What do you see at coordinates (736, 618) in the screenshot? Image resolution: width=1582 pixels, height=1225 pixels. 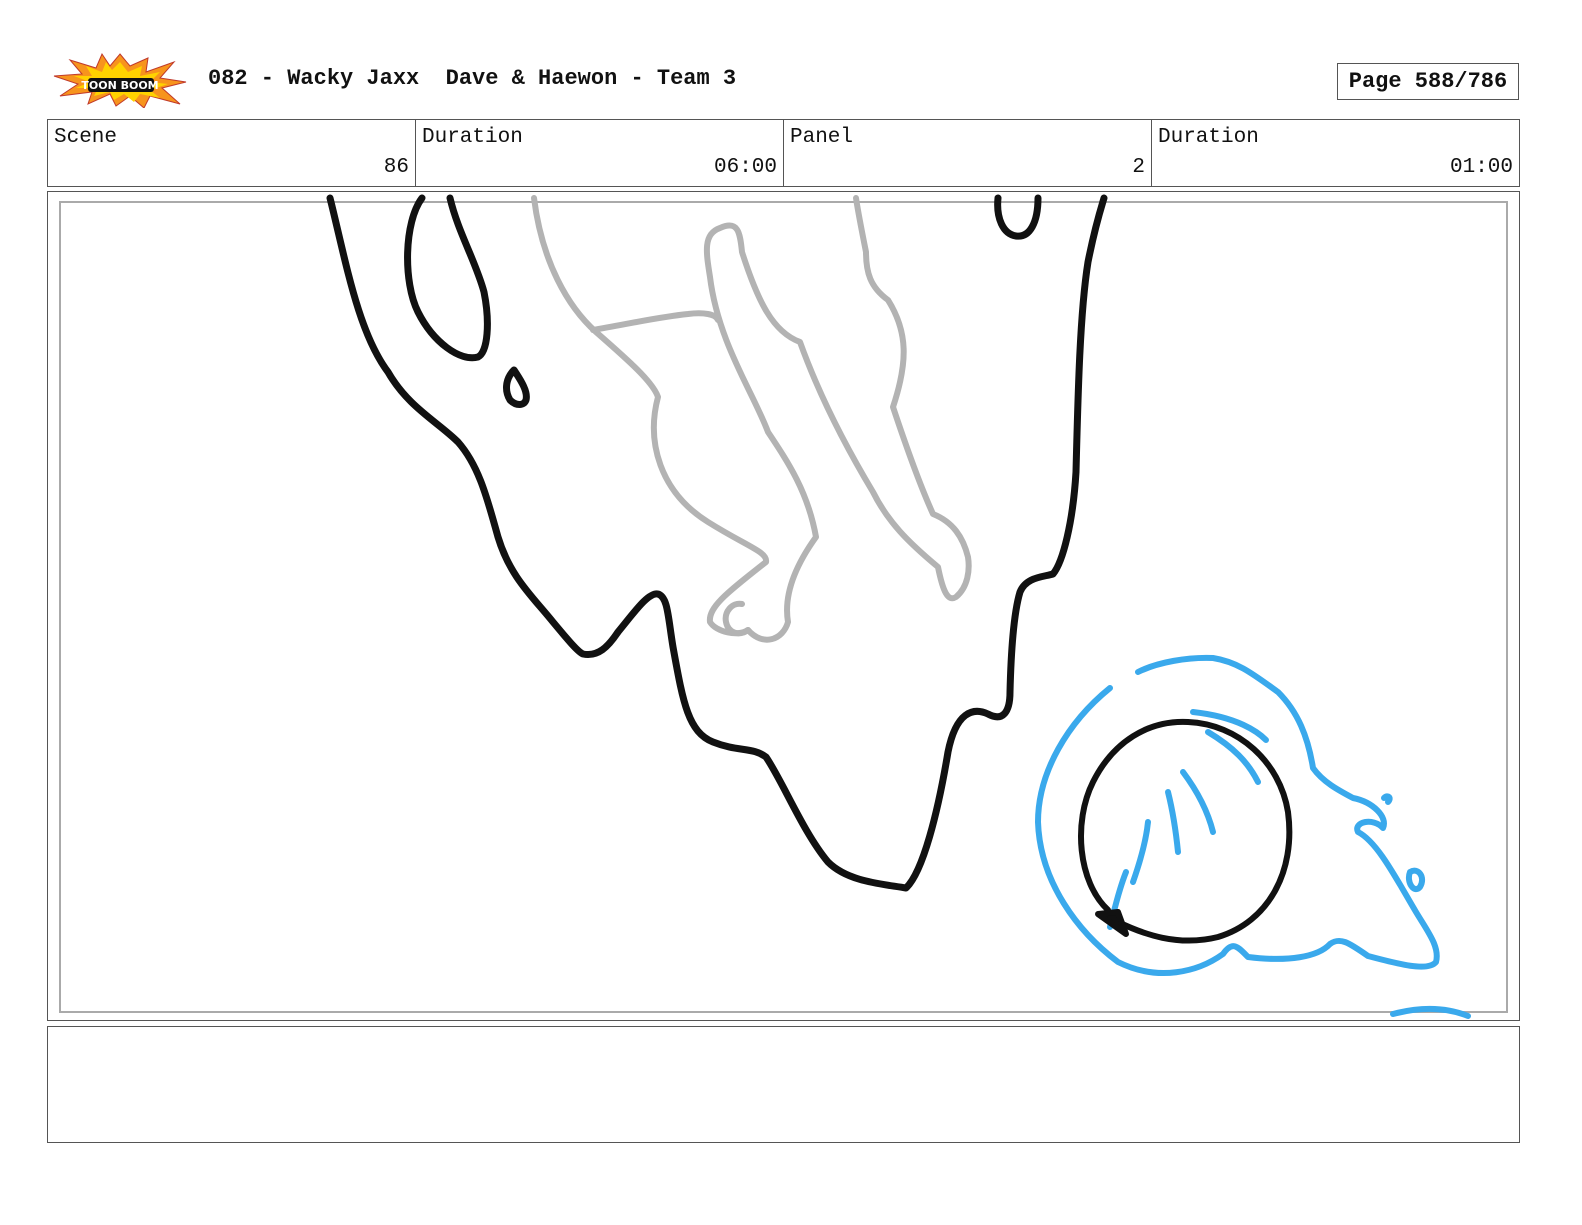 I see `rough-character-hand` at bounding box center [736, 618].